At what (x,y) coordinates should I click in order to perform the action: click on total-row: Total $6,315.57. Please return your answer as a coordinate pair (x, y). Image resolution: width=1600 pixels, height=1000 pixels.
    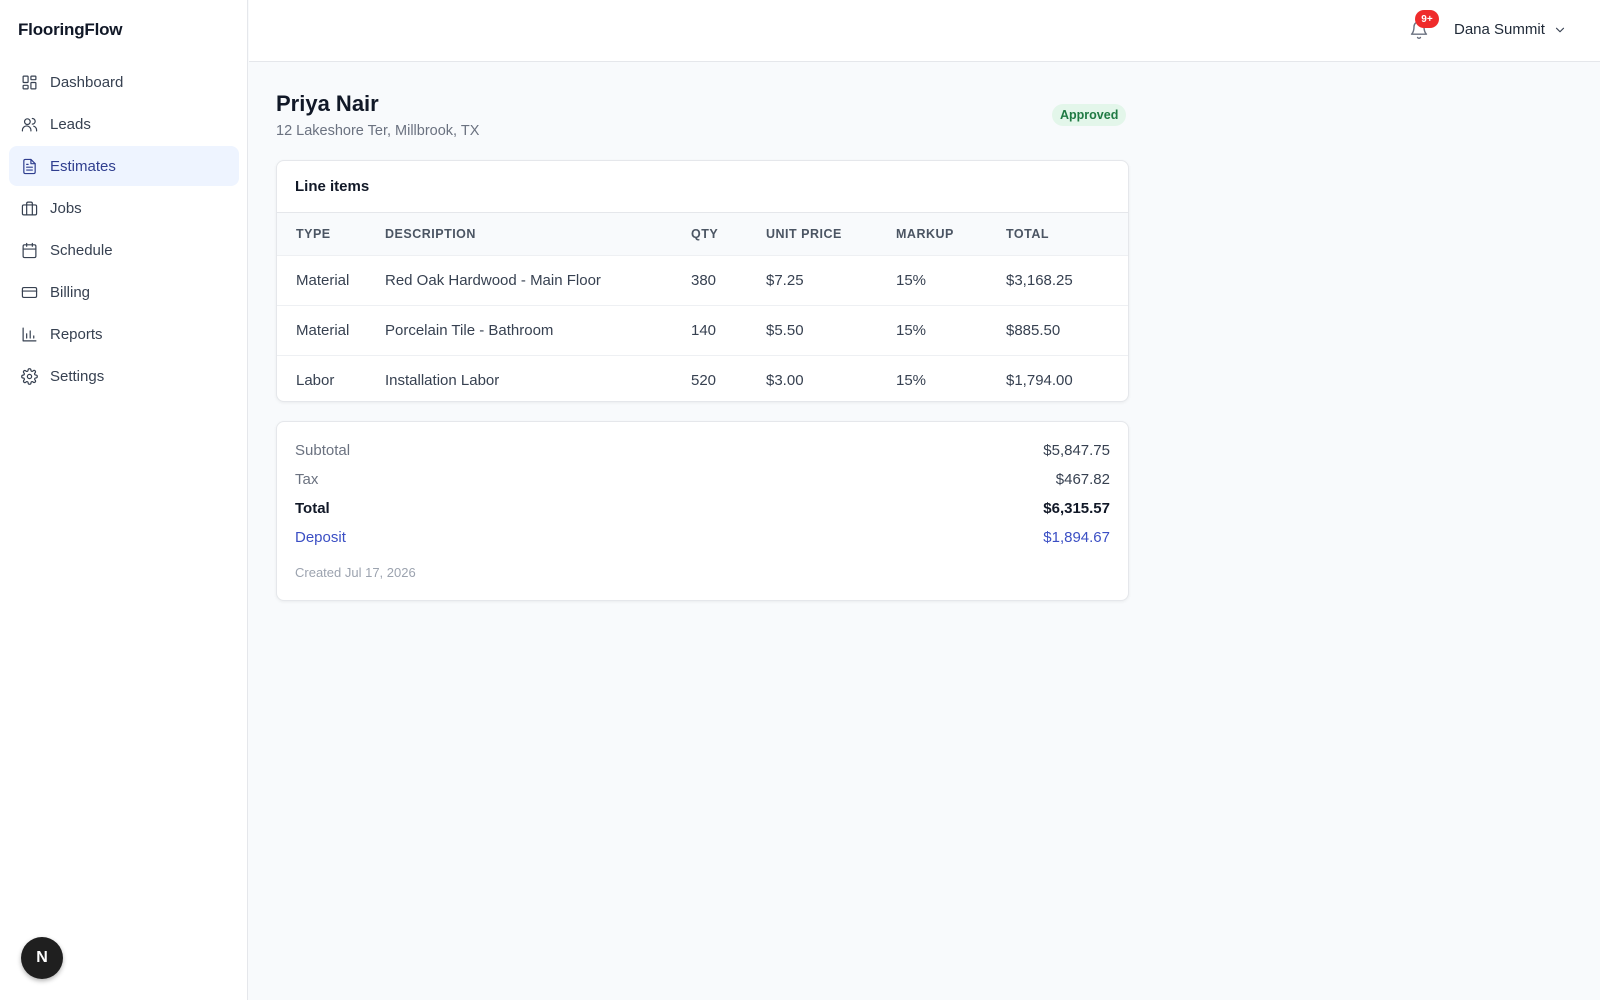
    Looking at the image, I should click on (702, 508).